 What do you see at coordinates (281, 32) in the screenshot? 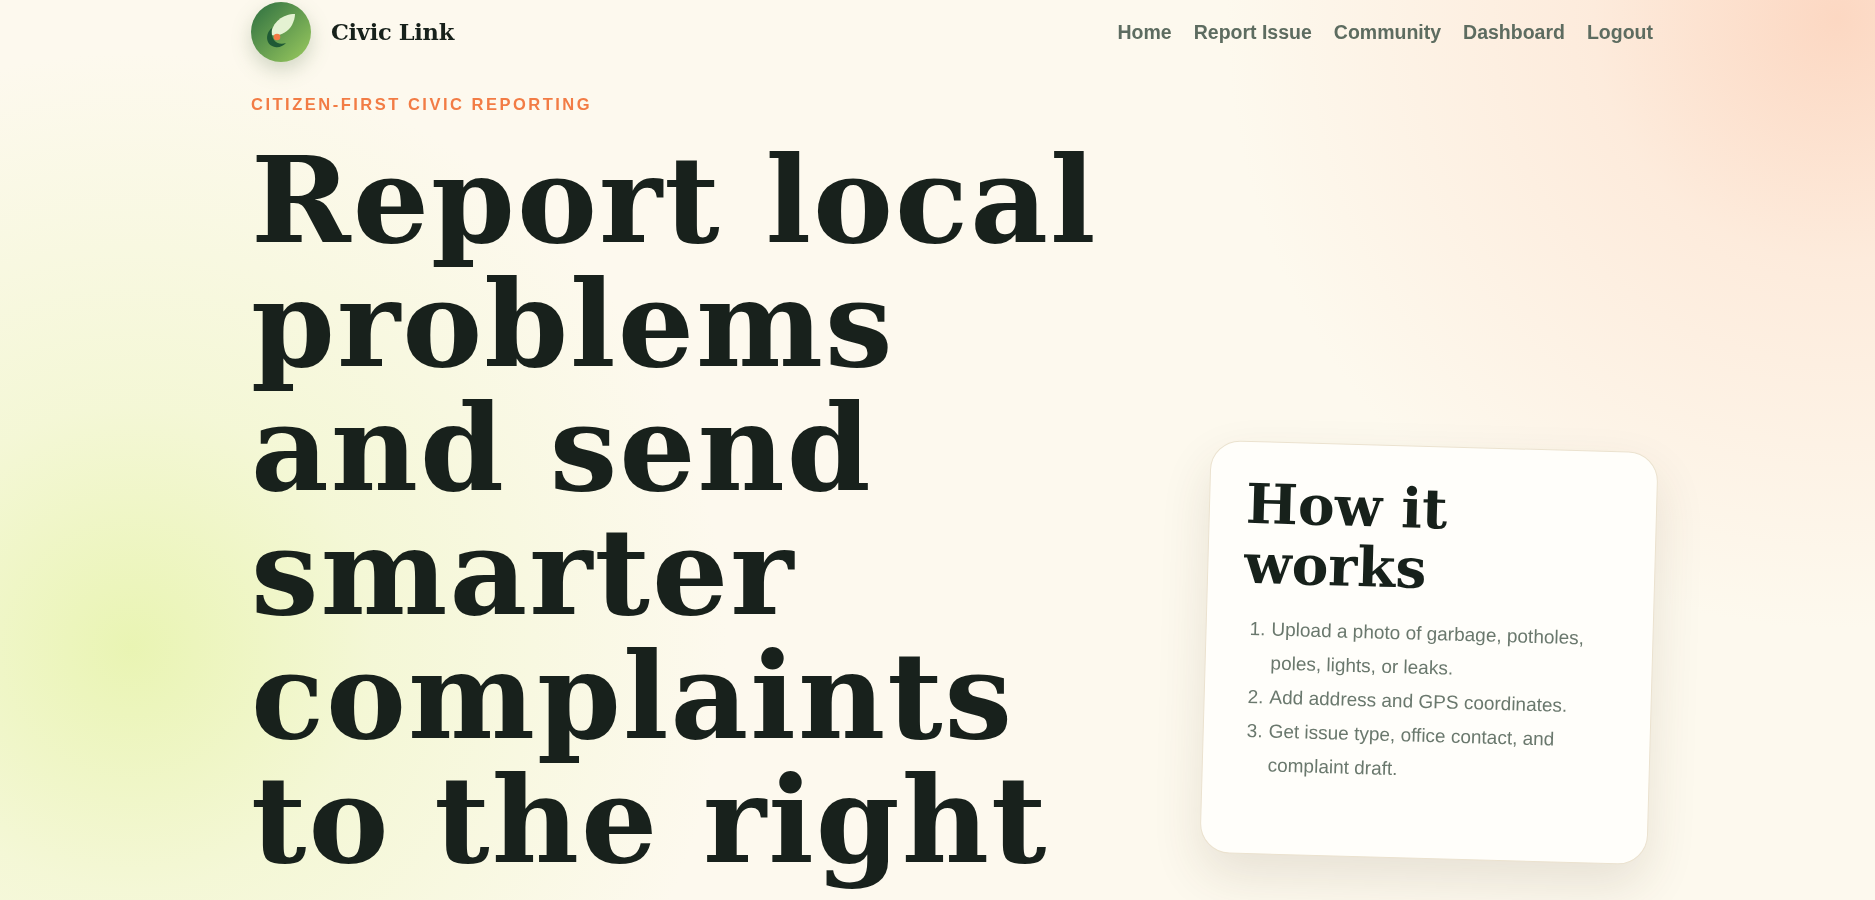
I see `leaf-logo-icon` at bounding box center [281, 32].